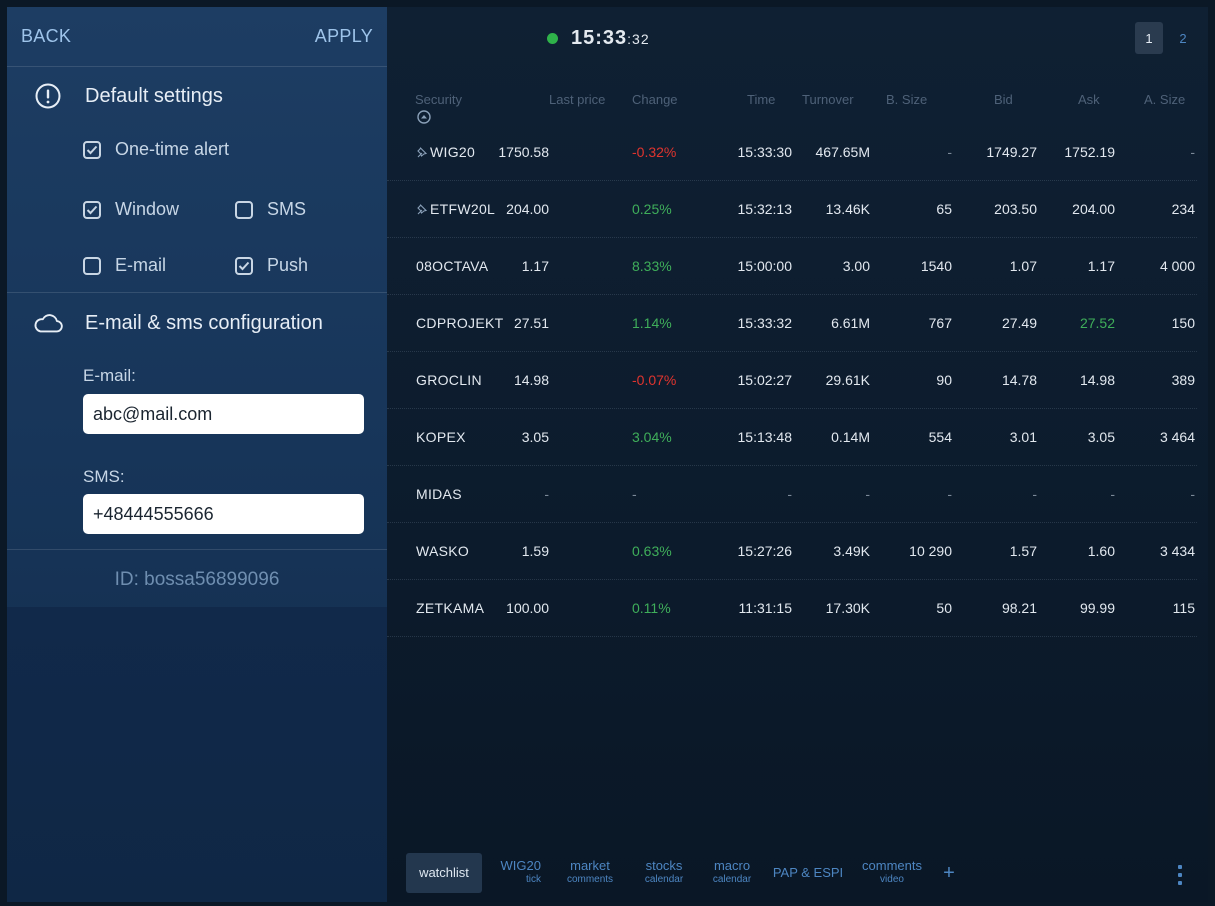  What do you see at coordinates (46, 36) in the screenshot?
I see `back-button: BACK` at bounding box center [46, 36].